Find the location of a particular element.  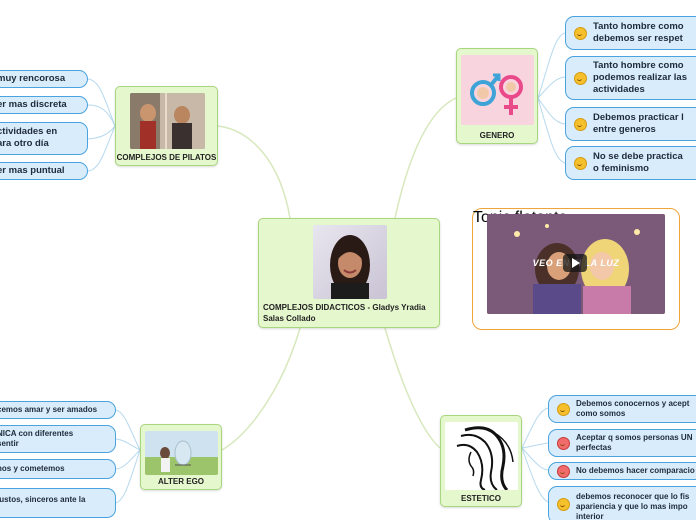

estetico-item-3: No debemos hacer comparacio is located at coordinates (622, 471).